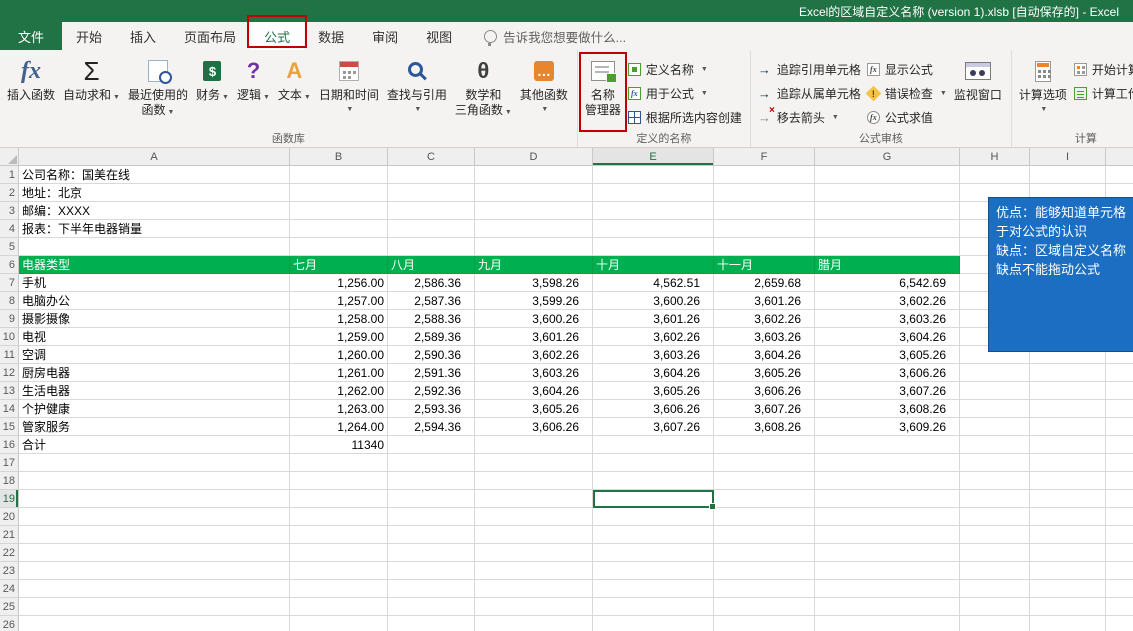  I want to click on cell-H16, so click(995, 445).